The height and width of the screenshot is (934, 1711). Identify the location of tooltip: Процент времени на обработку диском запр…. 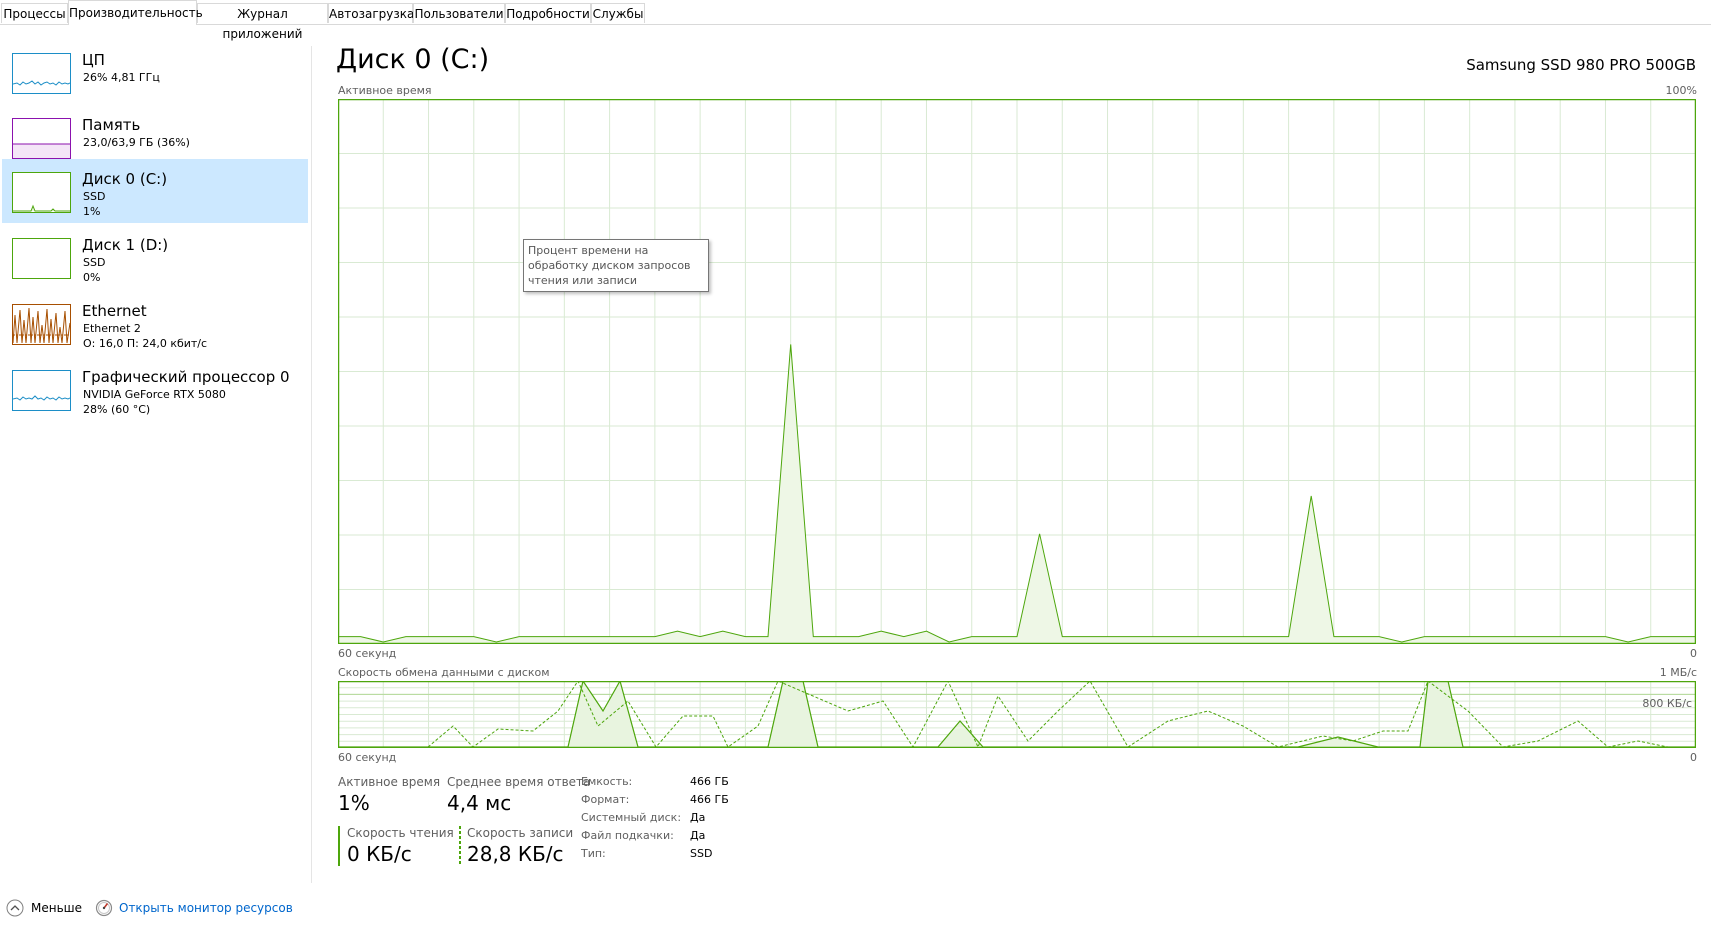
(616, 265).